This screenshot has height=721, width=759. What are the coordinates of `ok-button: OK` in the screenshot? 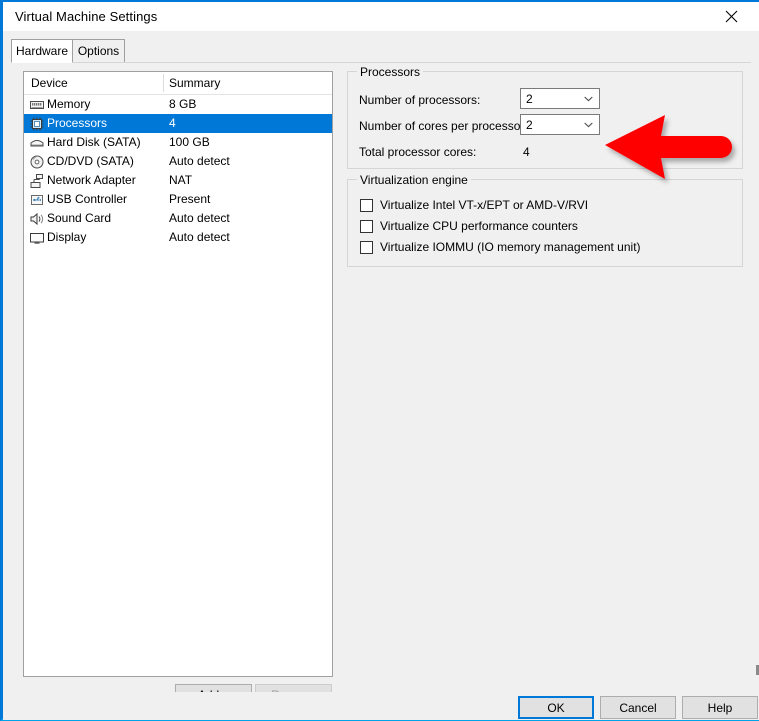 It's located at (556, 707).